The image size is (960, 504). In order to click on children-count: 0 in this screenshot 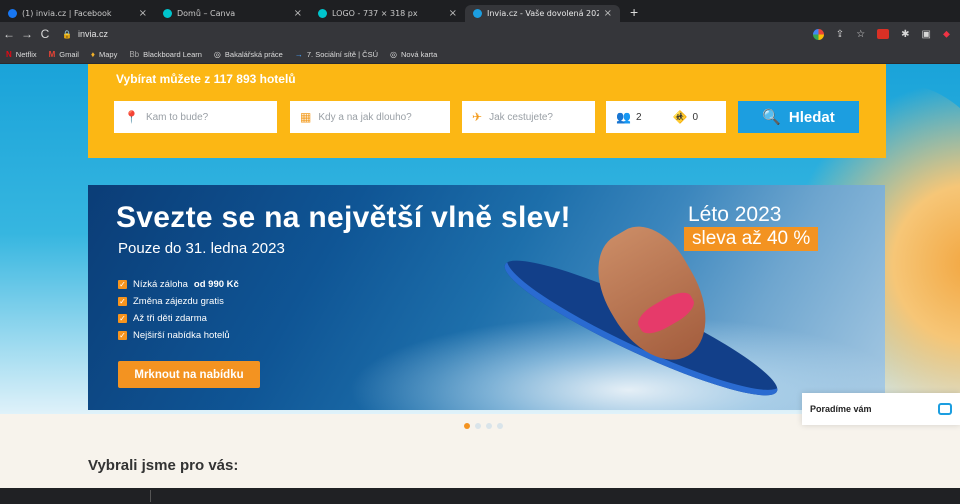, I will do `click(695, 117)`.